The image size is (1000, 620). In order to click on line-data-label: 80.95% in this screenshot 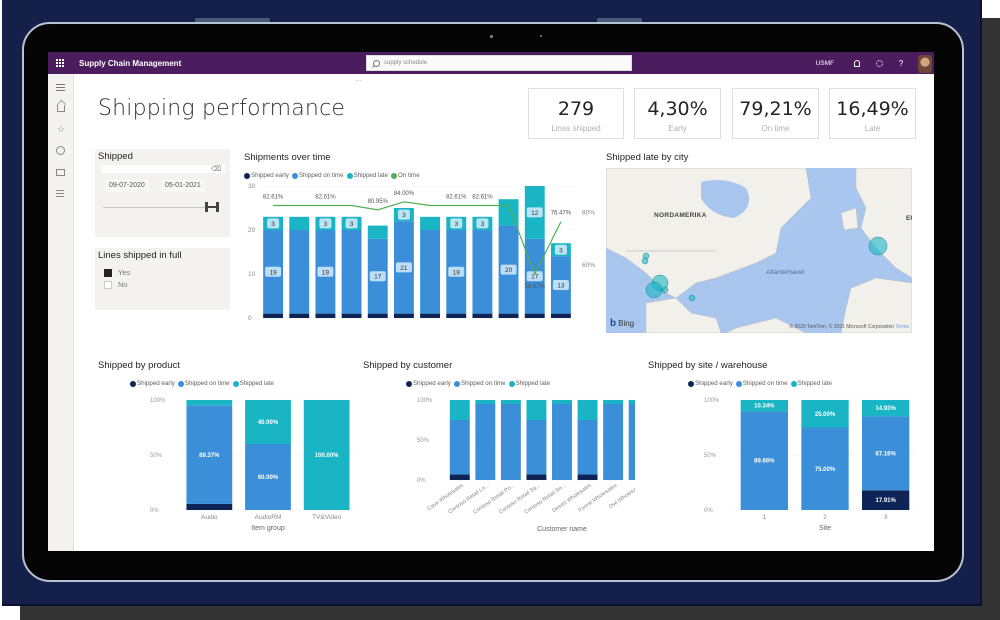, I will do `click(378, 202)`.